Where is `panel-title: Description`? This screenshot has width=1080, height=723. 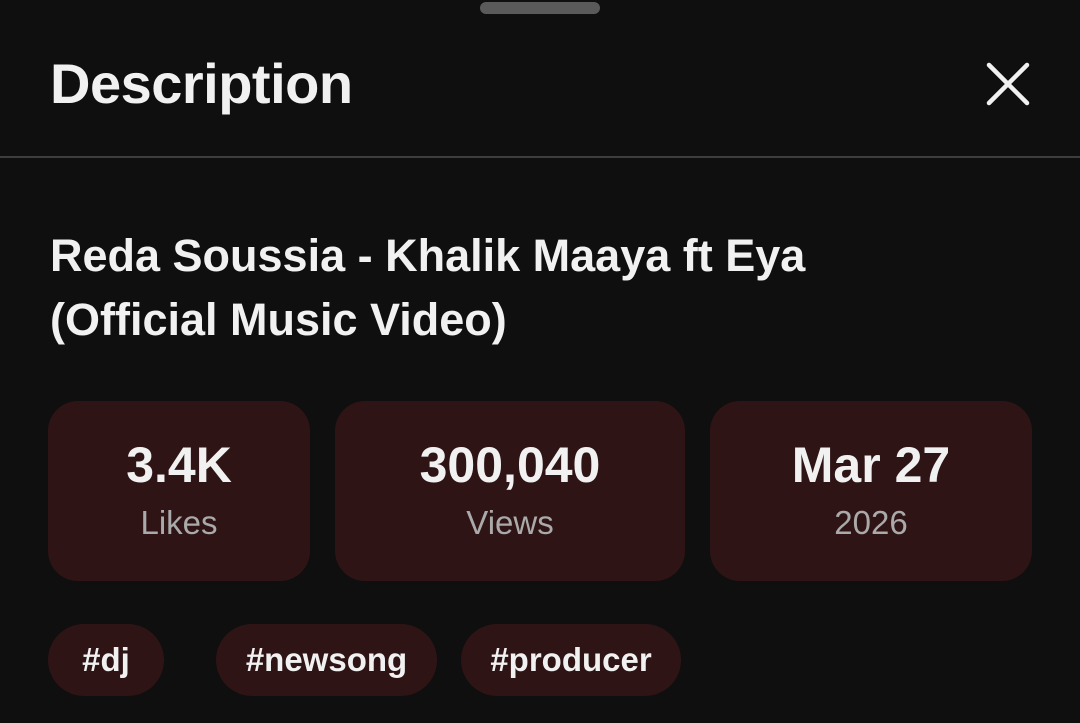
panel-title: Description is located at coordinates (201, 83).